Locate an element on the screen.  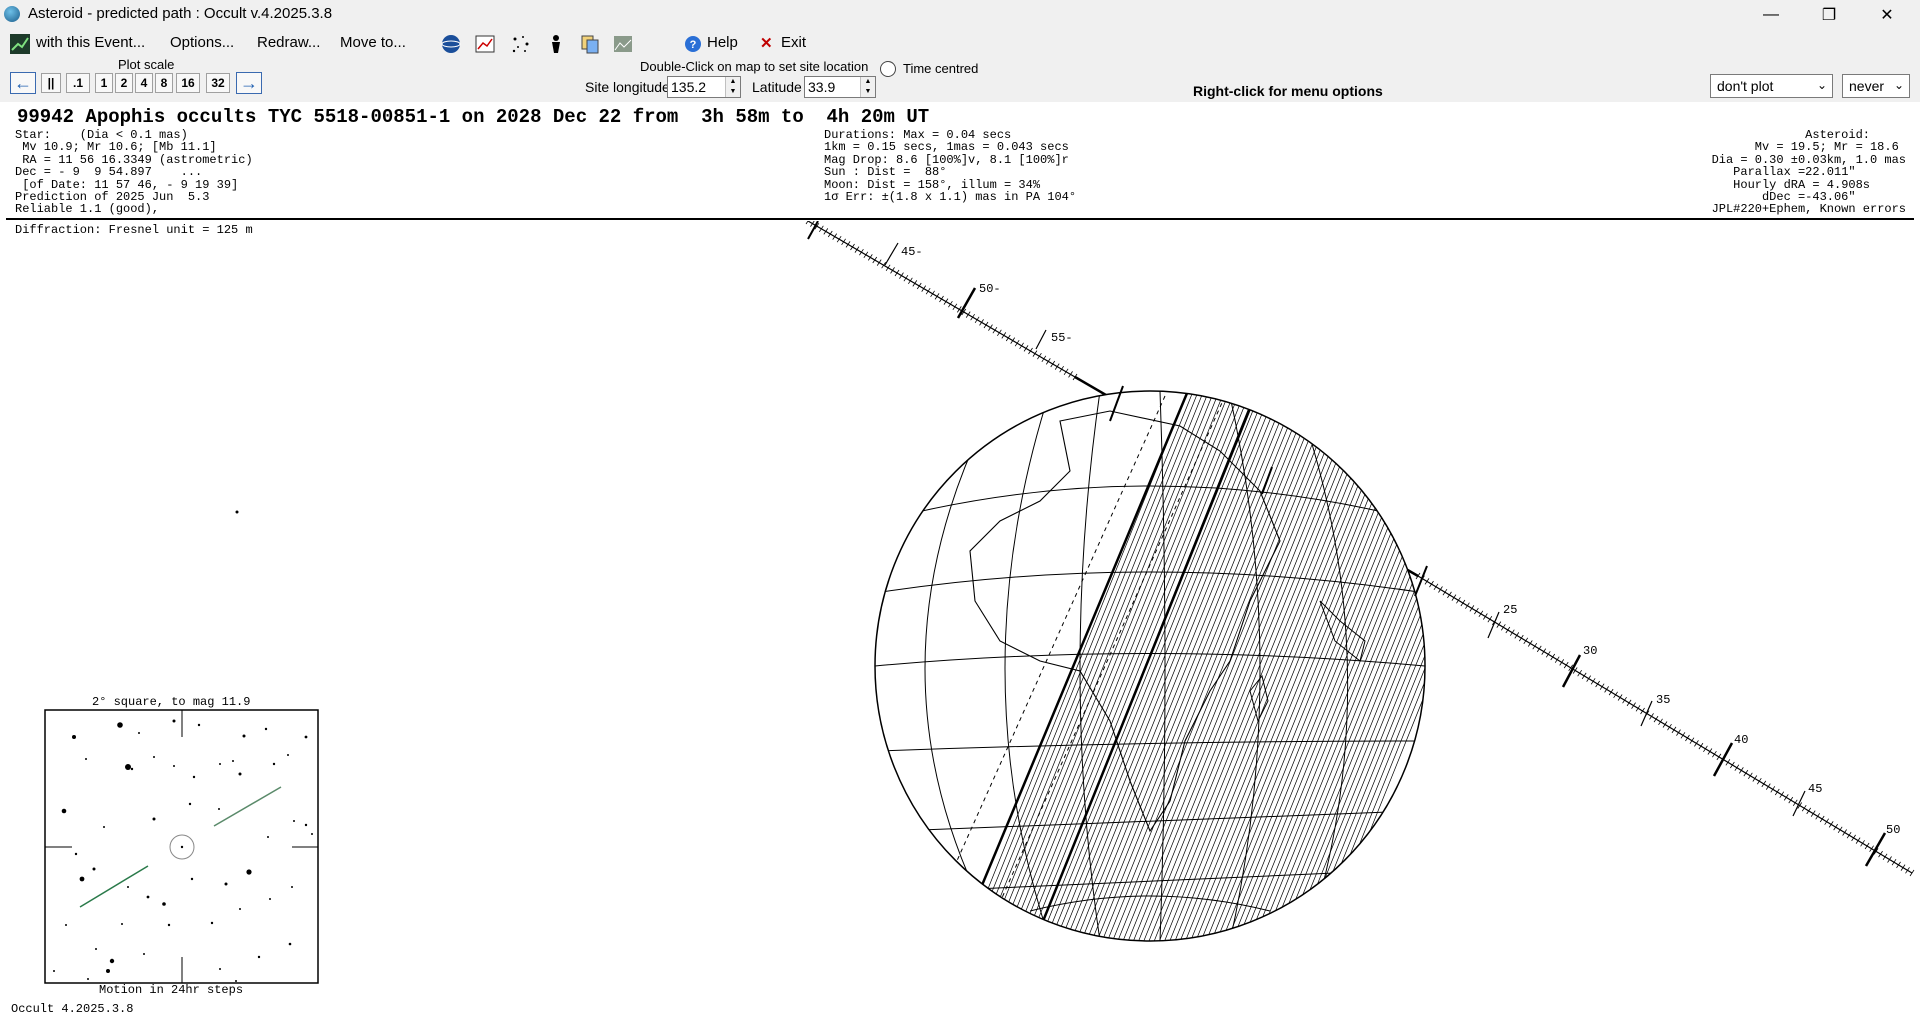
site-longitude-input: 135.2 ▲ ▼ is located at coordinates (704, 87).